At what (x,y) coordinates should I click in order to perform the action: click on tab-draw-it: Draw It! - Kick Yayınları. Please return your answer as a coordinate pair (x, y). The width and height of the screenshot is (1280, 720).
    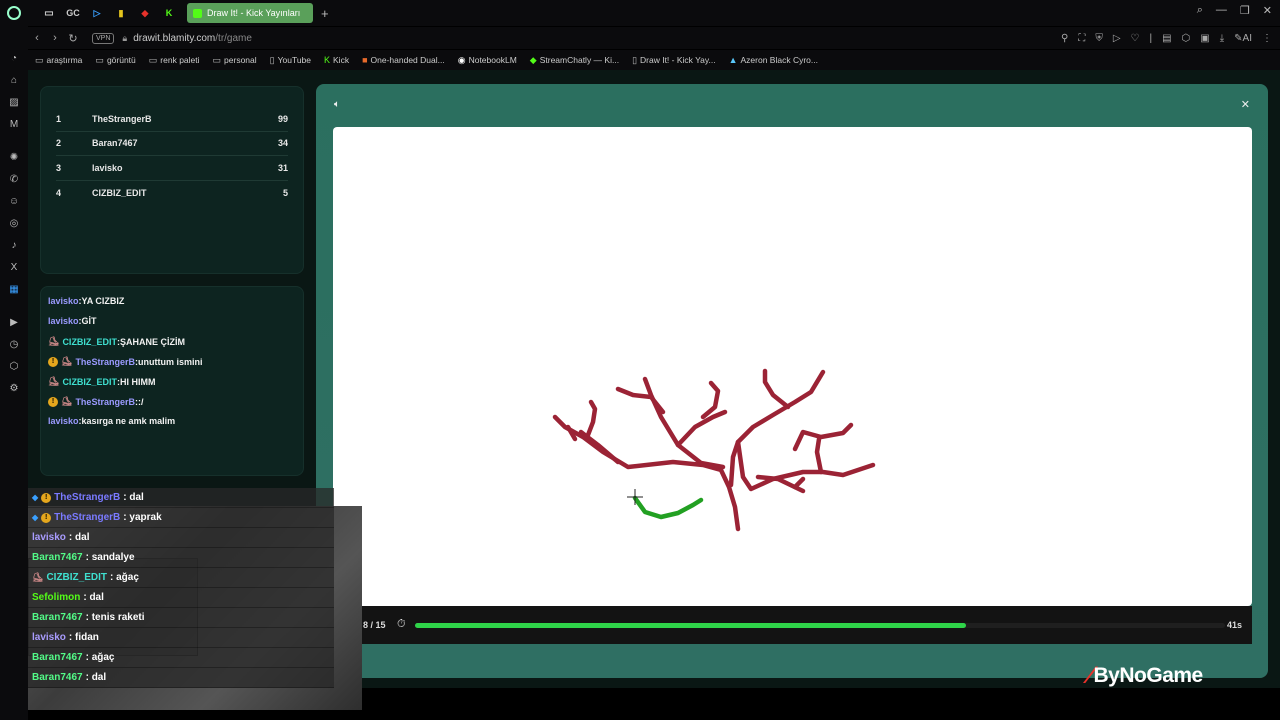
    Looking at the image, I should click on (250, 13).